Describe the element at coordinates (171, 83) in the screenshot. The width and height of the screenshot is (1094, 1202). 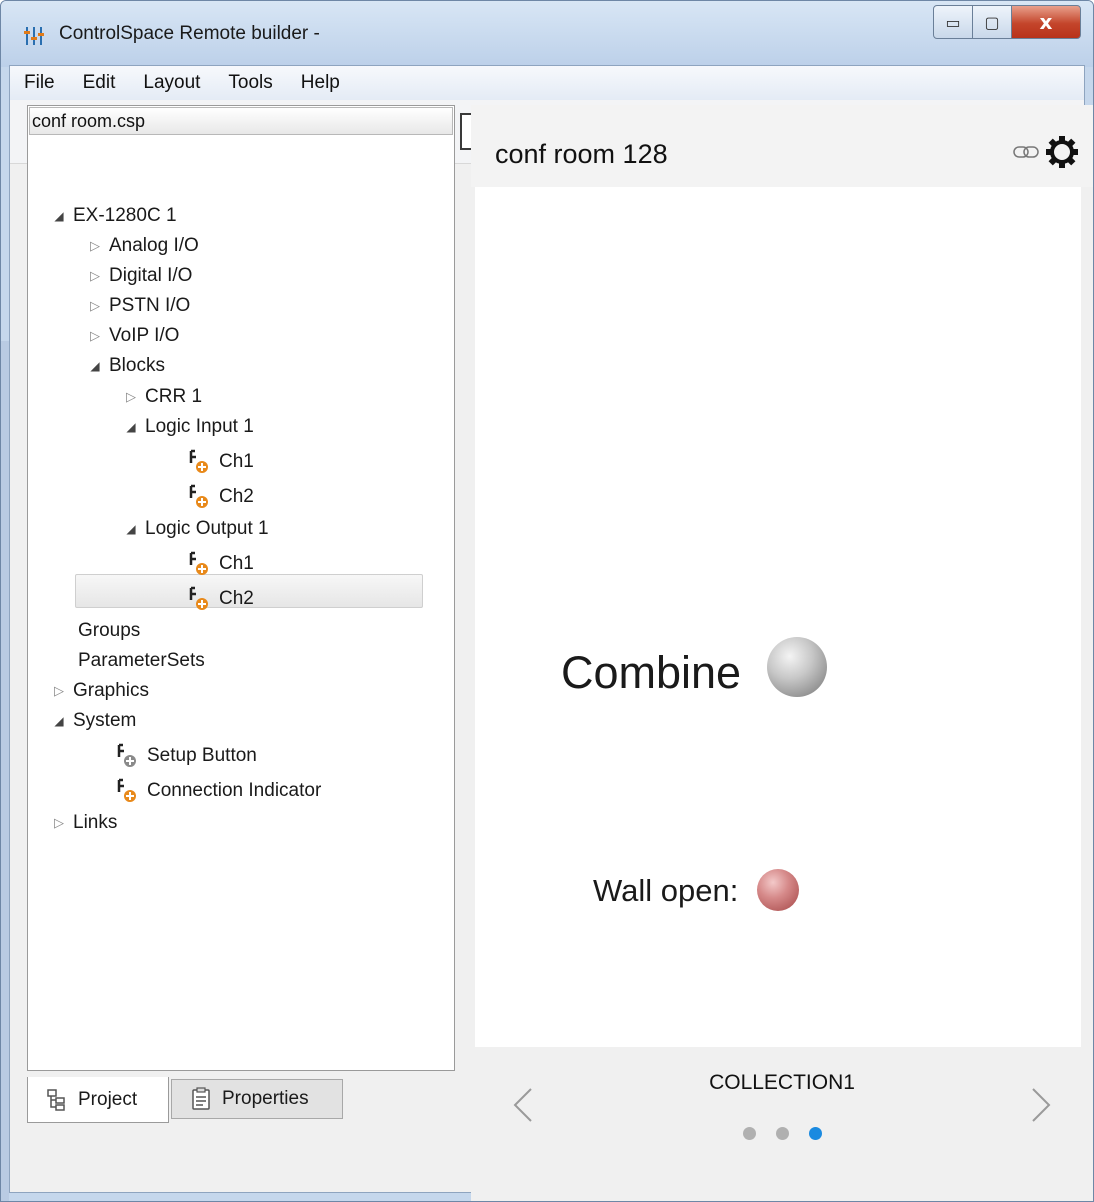
I see `menu-layout: Layout` at that location.